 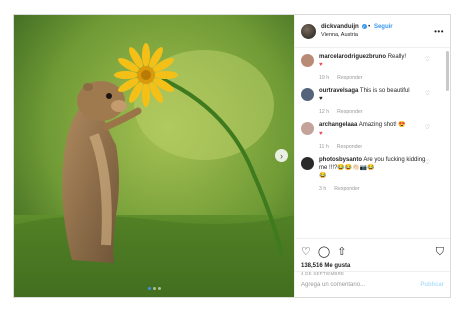 I want to click on comment-text: This is so beautiful, so click(x=384, y=91).